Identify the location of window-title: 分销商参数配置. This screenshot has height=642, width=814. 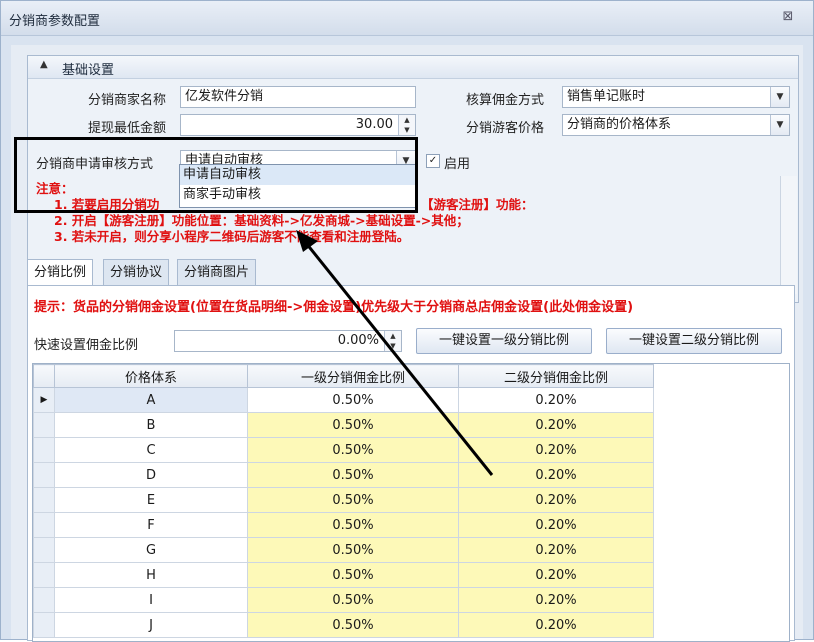
(55, 21).